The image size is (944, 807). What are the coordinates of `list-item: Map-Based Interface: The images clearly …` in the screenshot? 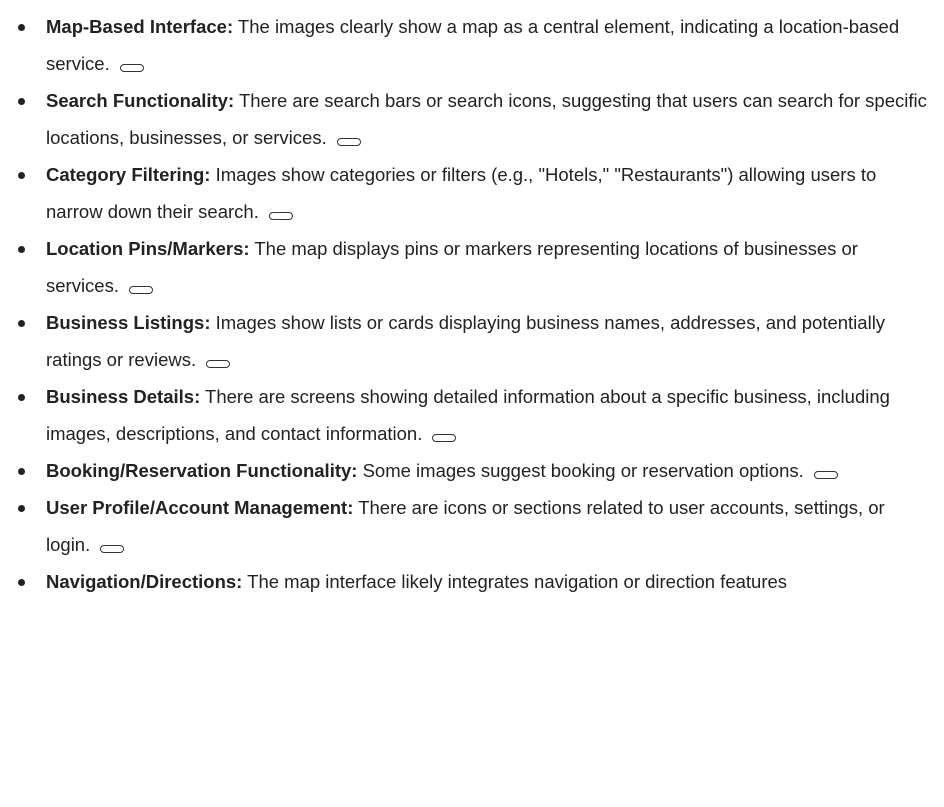 It's located at (472, 45).